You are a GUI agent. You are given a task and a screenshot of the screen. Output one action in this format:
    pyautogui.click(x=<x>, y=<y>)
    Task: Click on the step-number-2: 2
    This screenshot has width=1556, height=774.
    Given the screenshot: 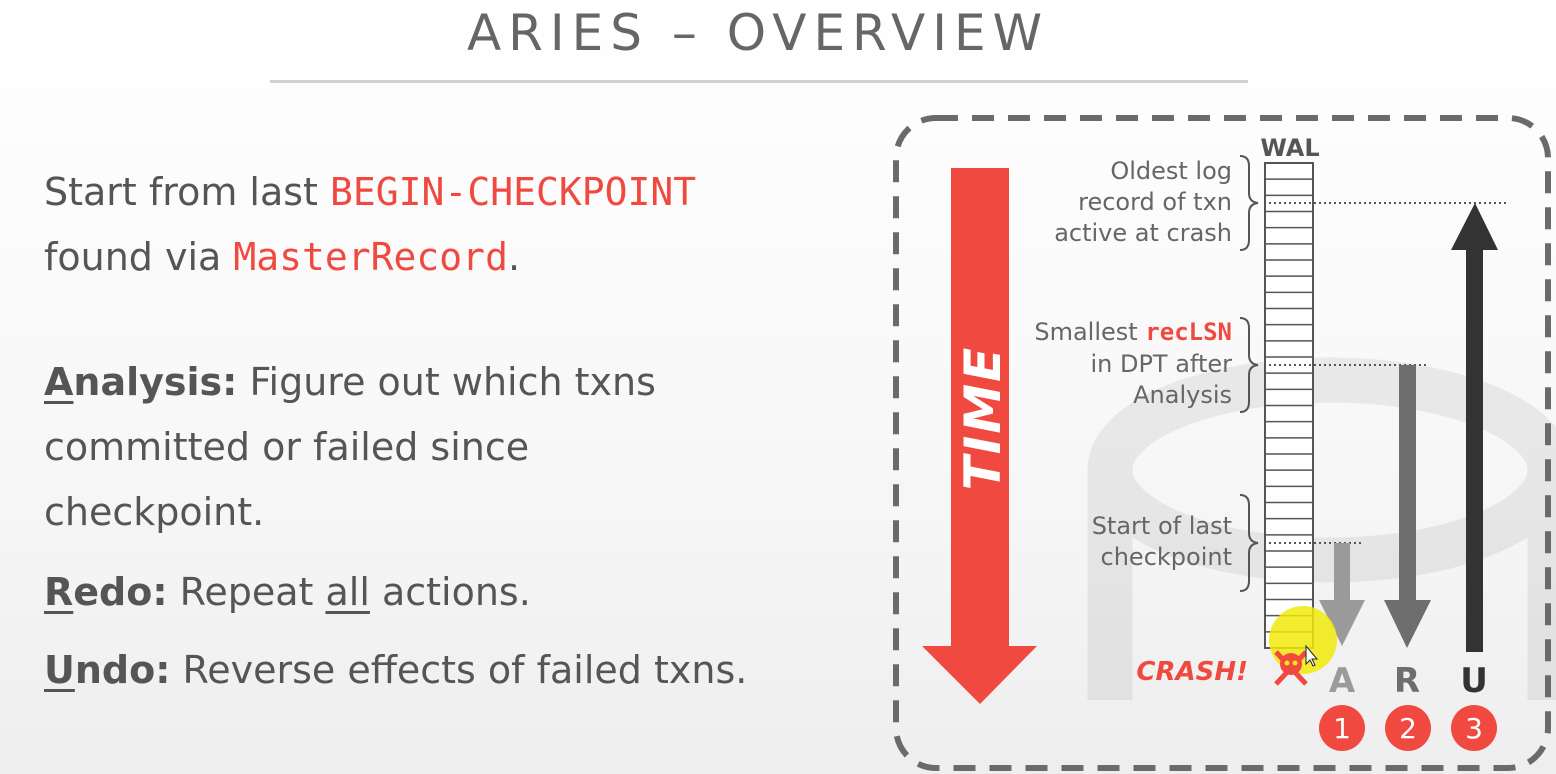 What is the action you would take?
    pyautogui.click(x=1408, y=728)
    